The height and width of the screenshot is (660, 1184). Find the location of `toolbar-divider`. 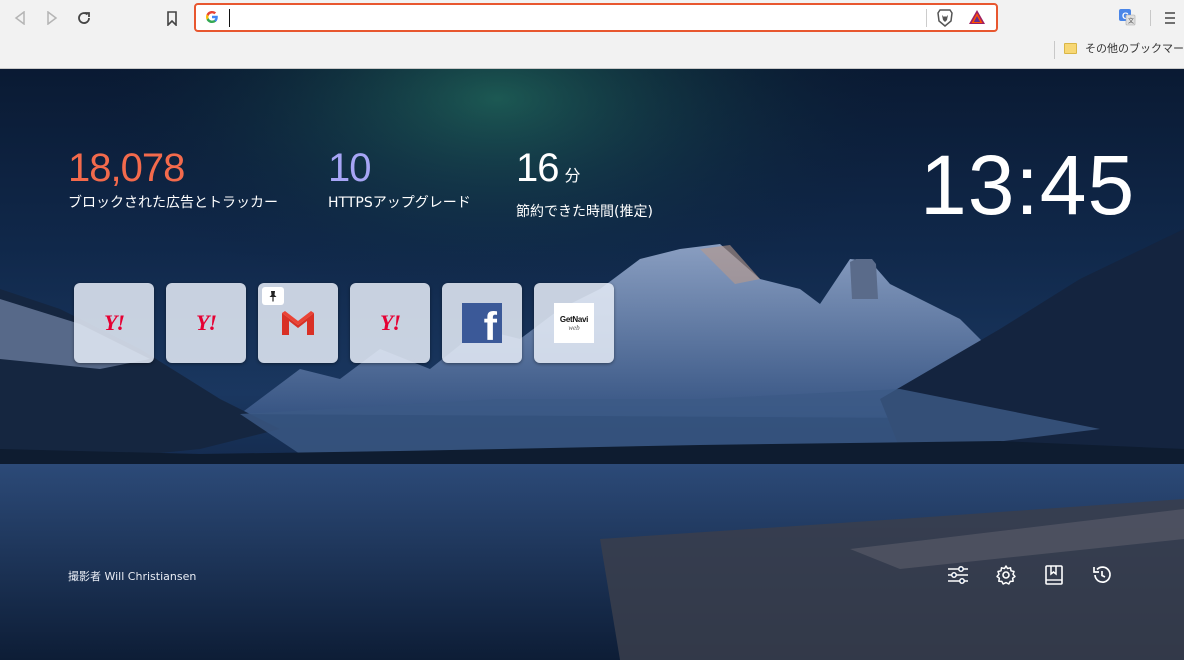

toolbar-divider is located at coordinates (1150, 18).